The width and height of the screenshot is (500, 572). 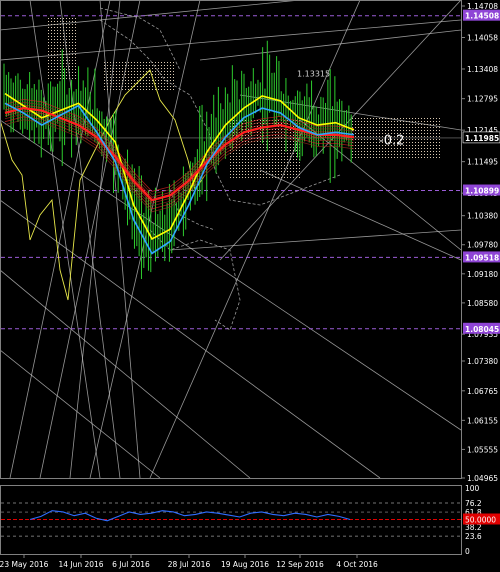 I want to click on level-label: 1.08045, so click(x=482, y=329).